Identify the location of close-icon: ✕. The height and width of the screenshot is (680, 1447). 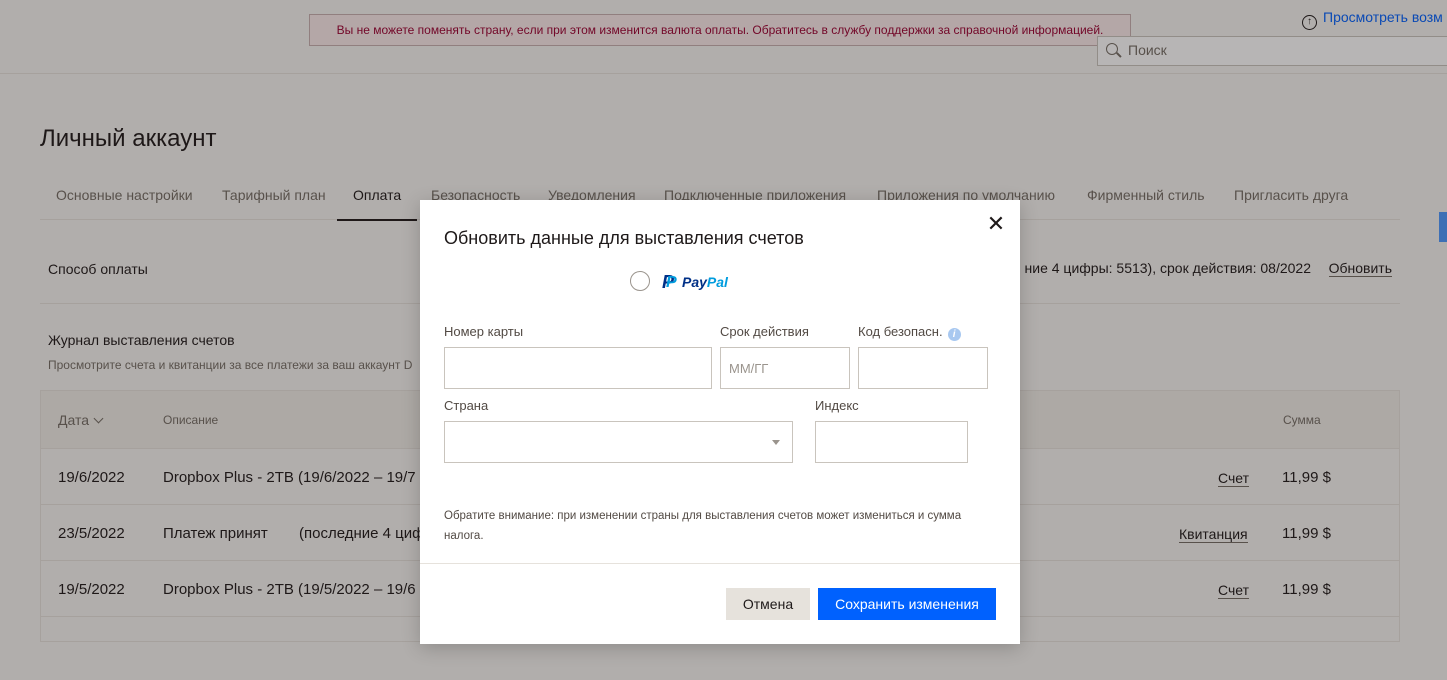
(996, 224).